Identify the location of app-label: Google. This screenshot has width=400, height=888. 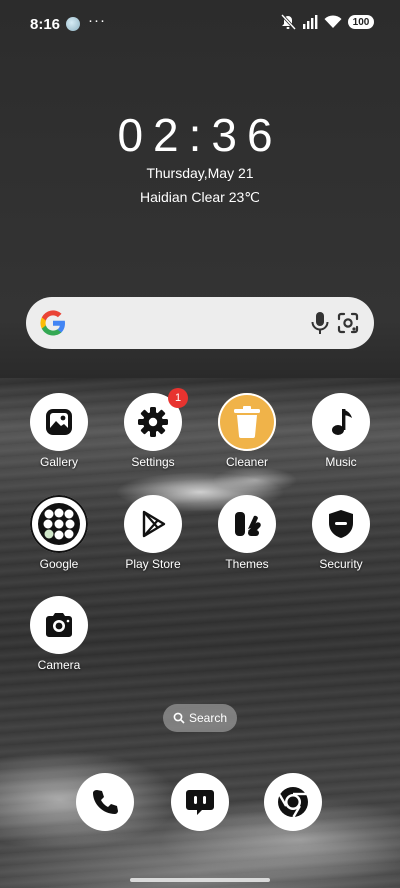
(59, 564).